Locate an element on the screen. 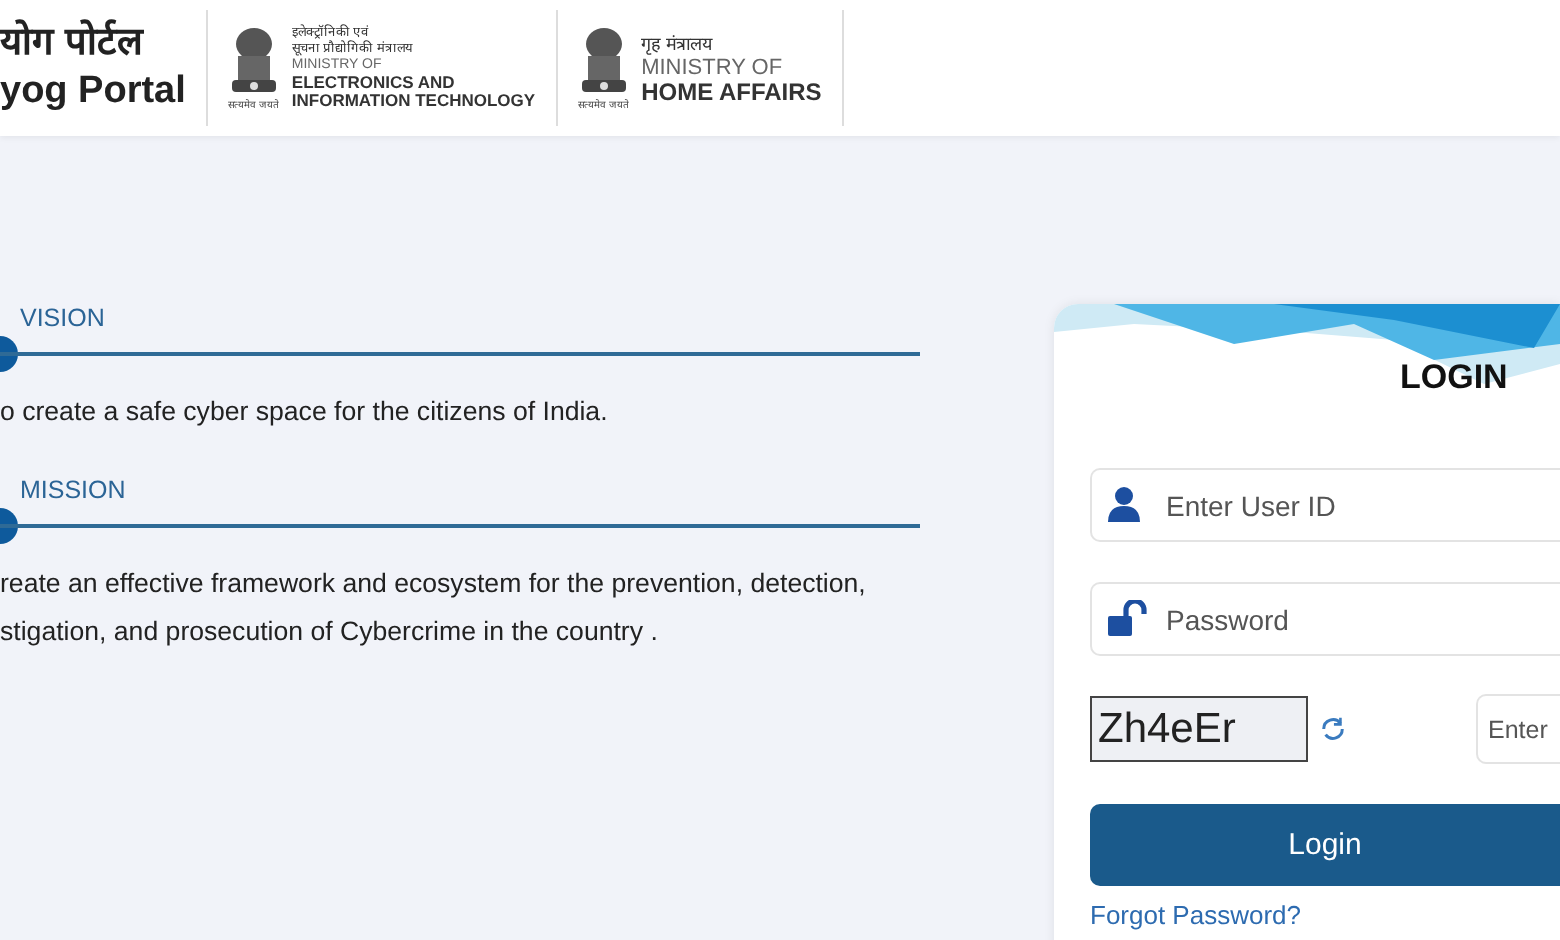 The image size is (1560, 940). section-text: stigation, and prosecution of Cybercrime in the country . is located at coordinates (330, 632).